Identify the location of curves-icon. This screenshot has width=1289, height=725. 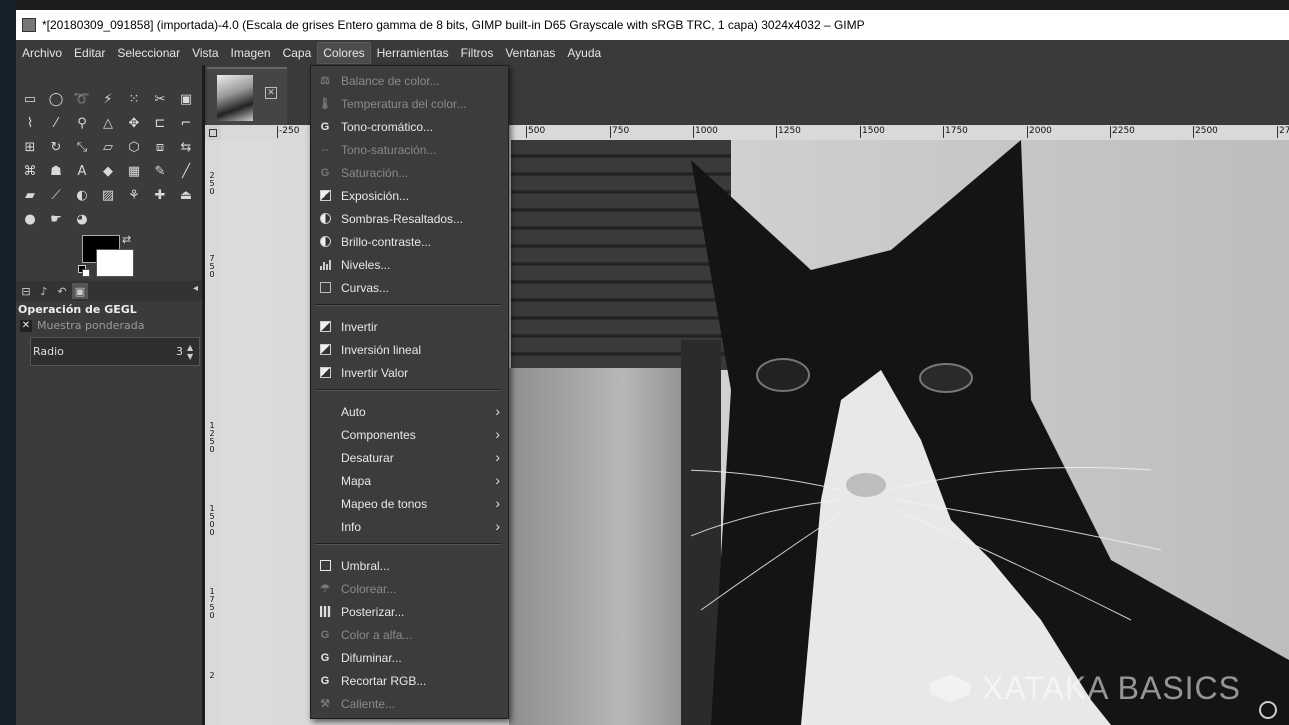
(325, 288).